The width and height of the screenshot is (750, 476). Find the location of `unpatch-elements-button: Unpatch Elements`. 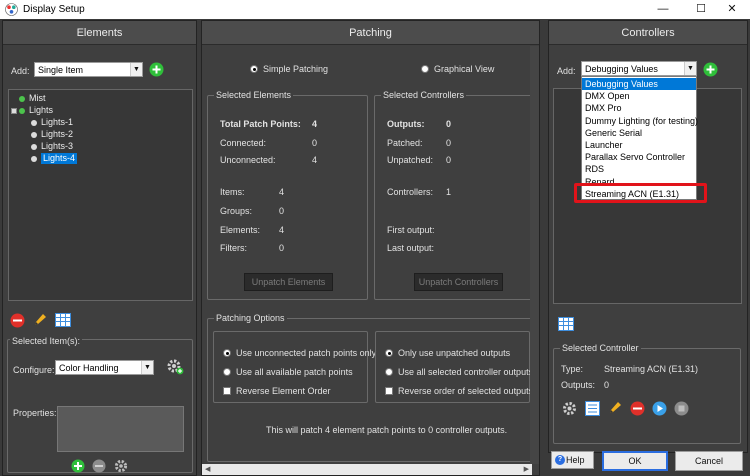

unpatch-elements-button: Unpatch Elements is located at coordinates (288, 282).